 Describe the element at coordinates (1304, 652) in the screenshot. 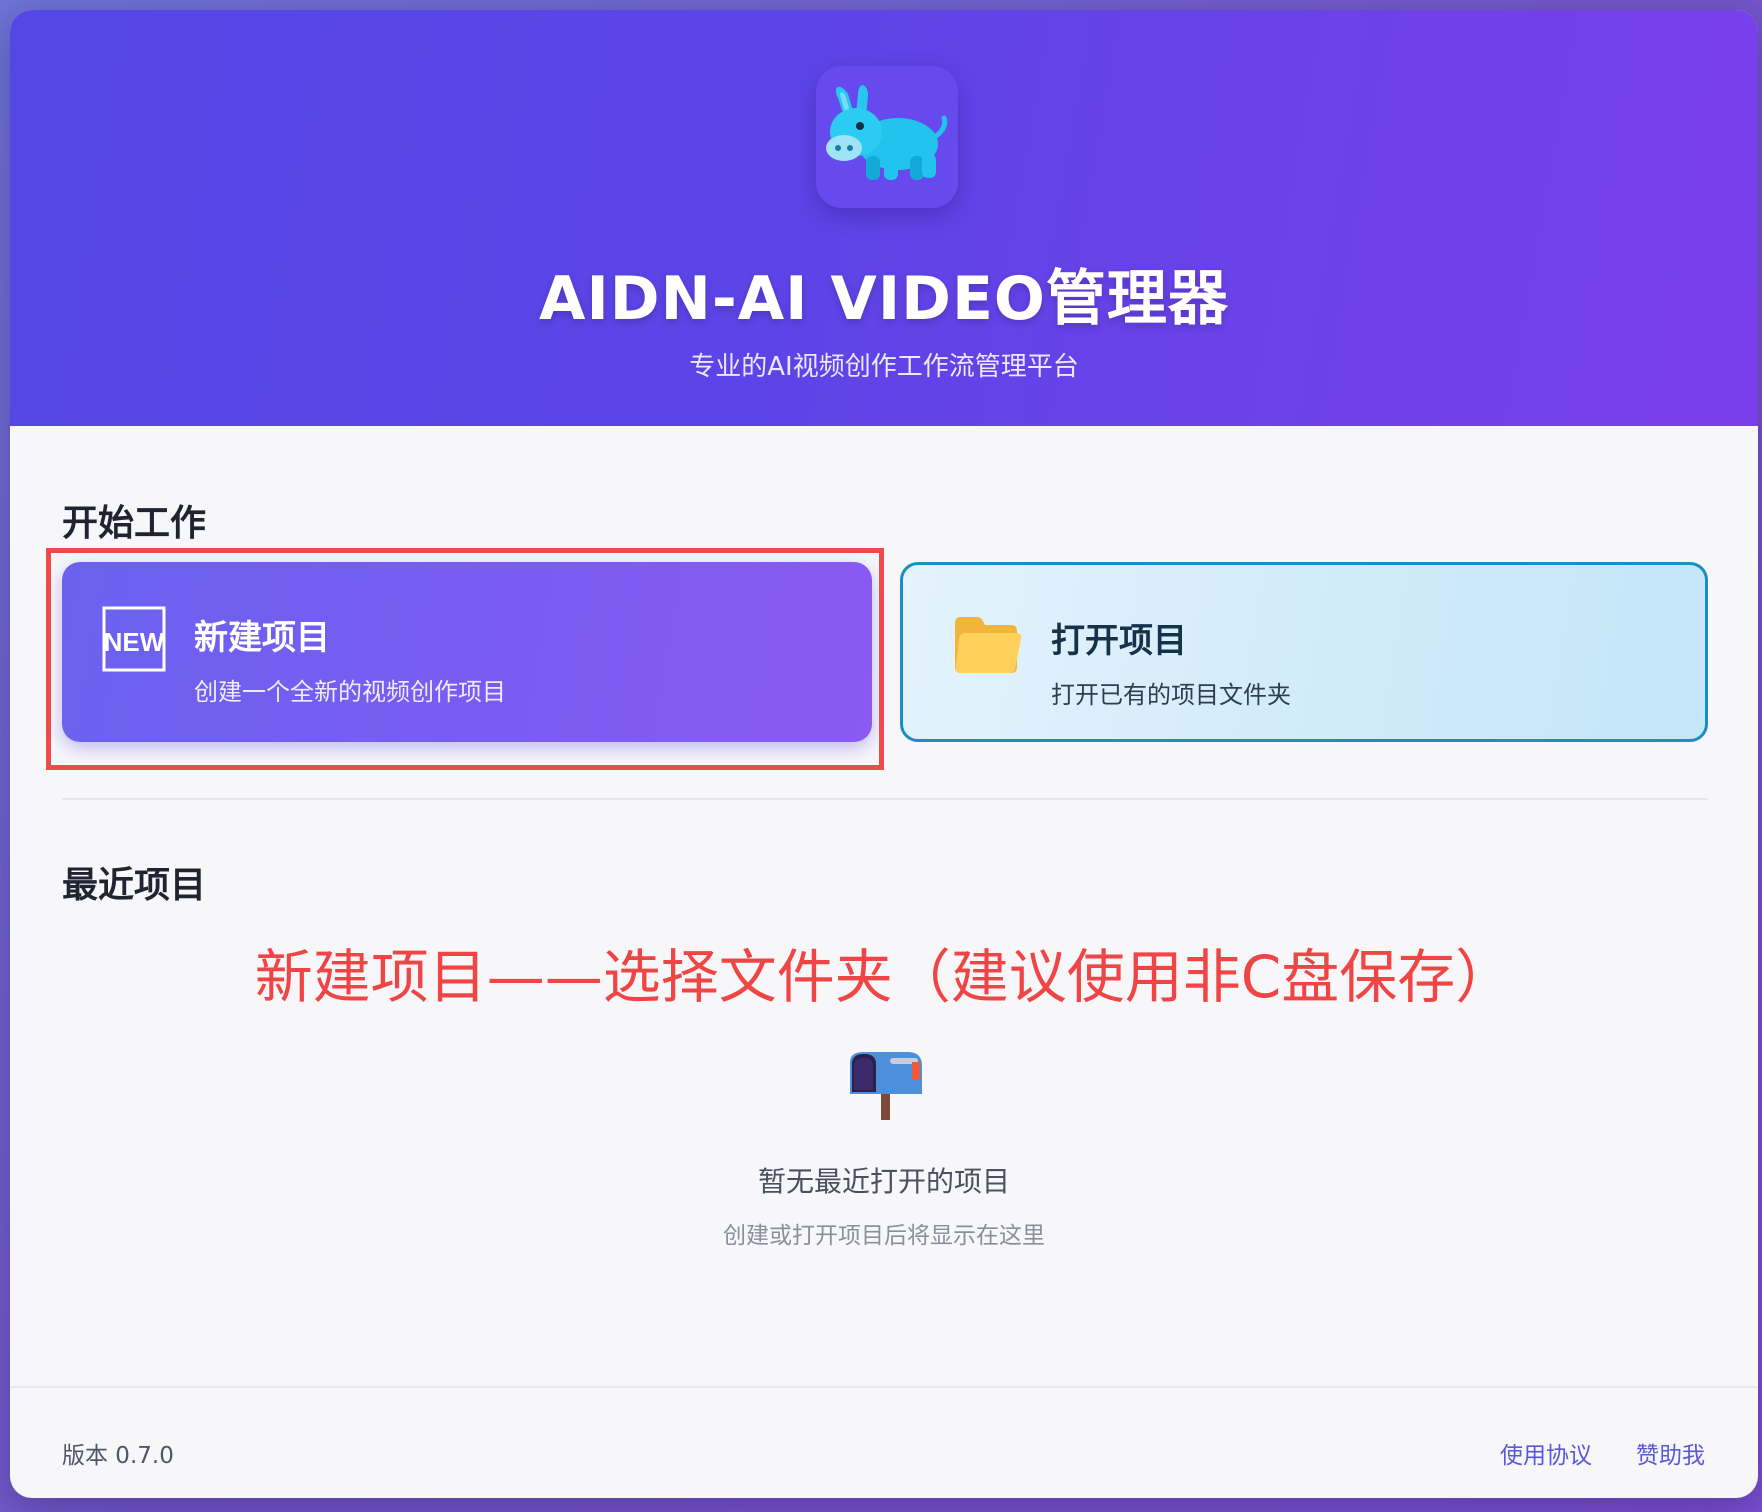

I see `open-project-button: 打开项目 打开已有的项目文件夹` at that location.